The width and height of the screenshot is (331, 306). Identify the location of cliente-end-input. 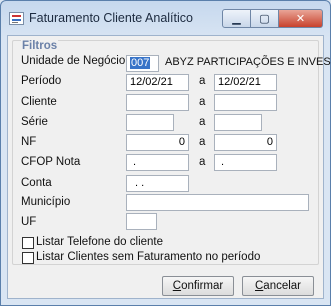
(245, 102).